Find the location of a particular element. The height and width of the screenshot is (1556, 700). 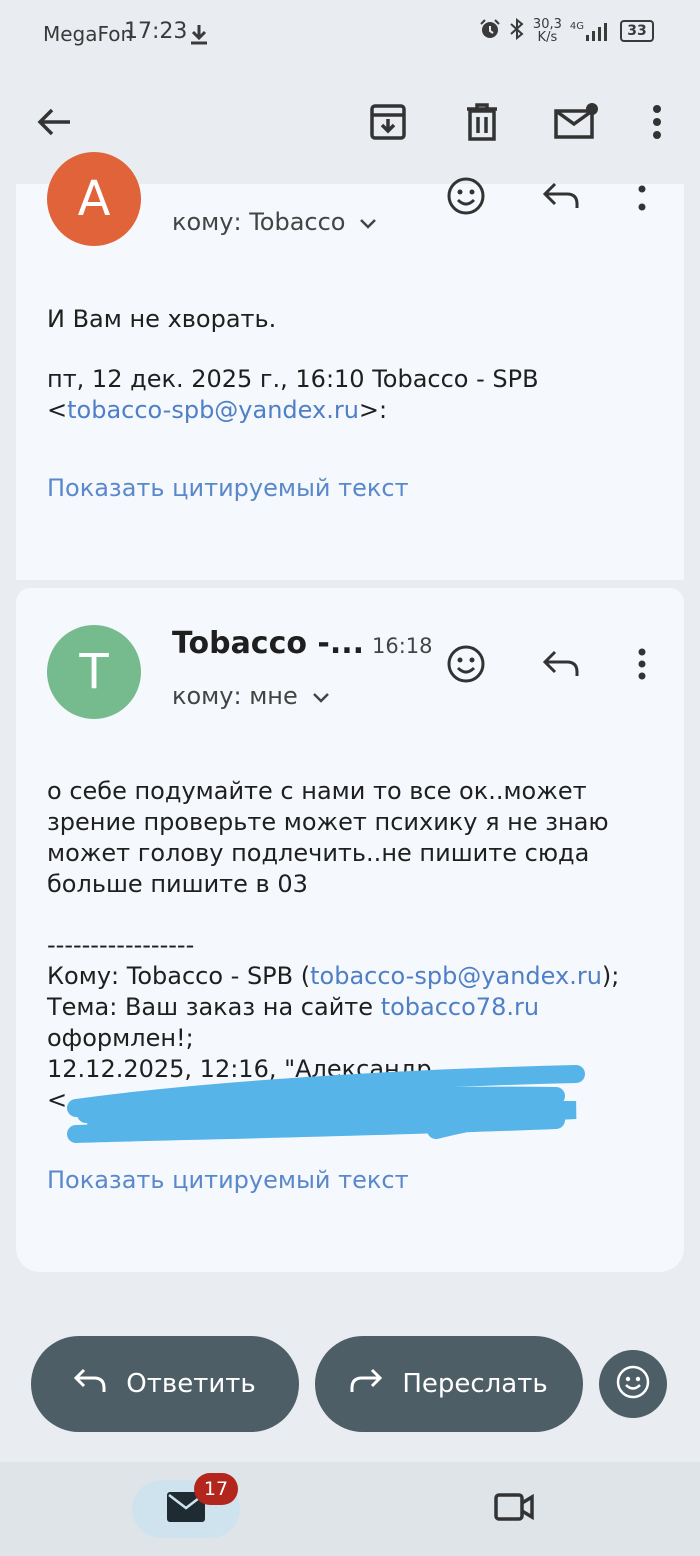

nav-meet-tab is located at coordinates (514, 1509).